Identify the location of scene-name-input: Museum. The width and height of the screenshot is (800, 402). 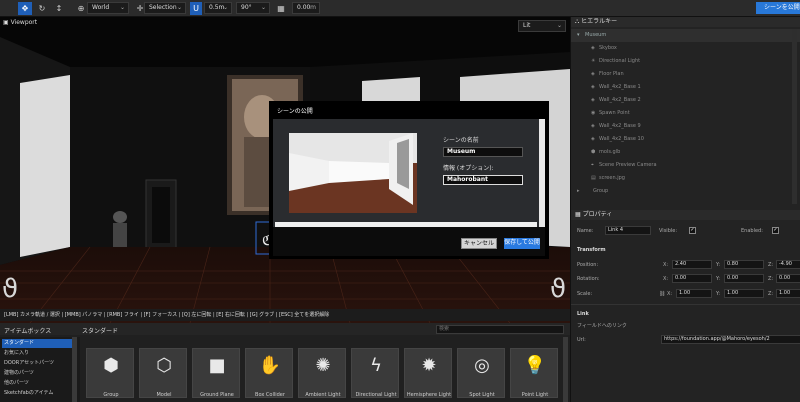
(483, 152).